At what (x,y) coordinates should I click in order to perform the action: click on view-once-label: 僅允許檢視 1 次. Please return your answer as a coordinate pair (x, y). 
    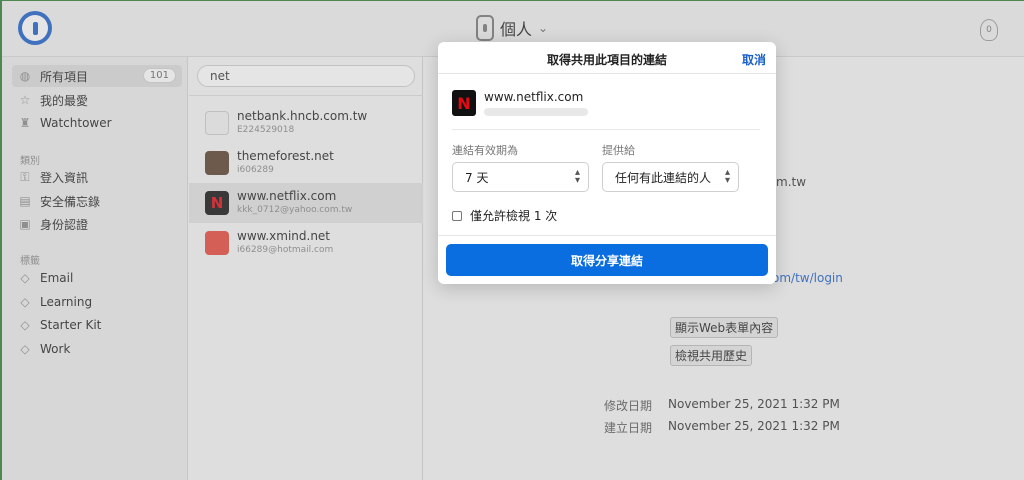
    Looking at the image, I should click on (514, 216).